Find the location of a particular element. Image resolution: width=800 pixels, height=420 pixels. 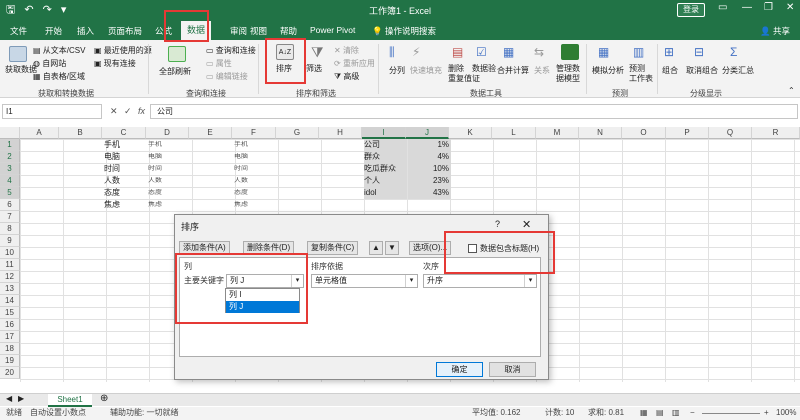

row-header-20: 20 is located at coordinates (10, 373).